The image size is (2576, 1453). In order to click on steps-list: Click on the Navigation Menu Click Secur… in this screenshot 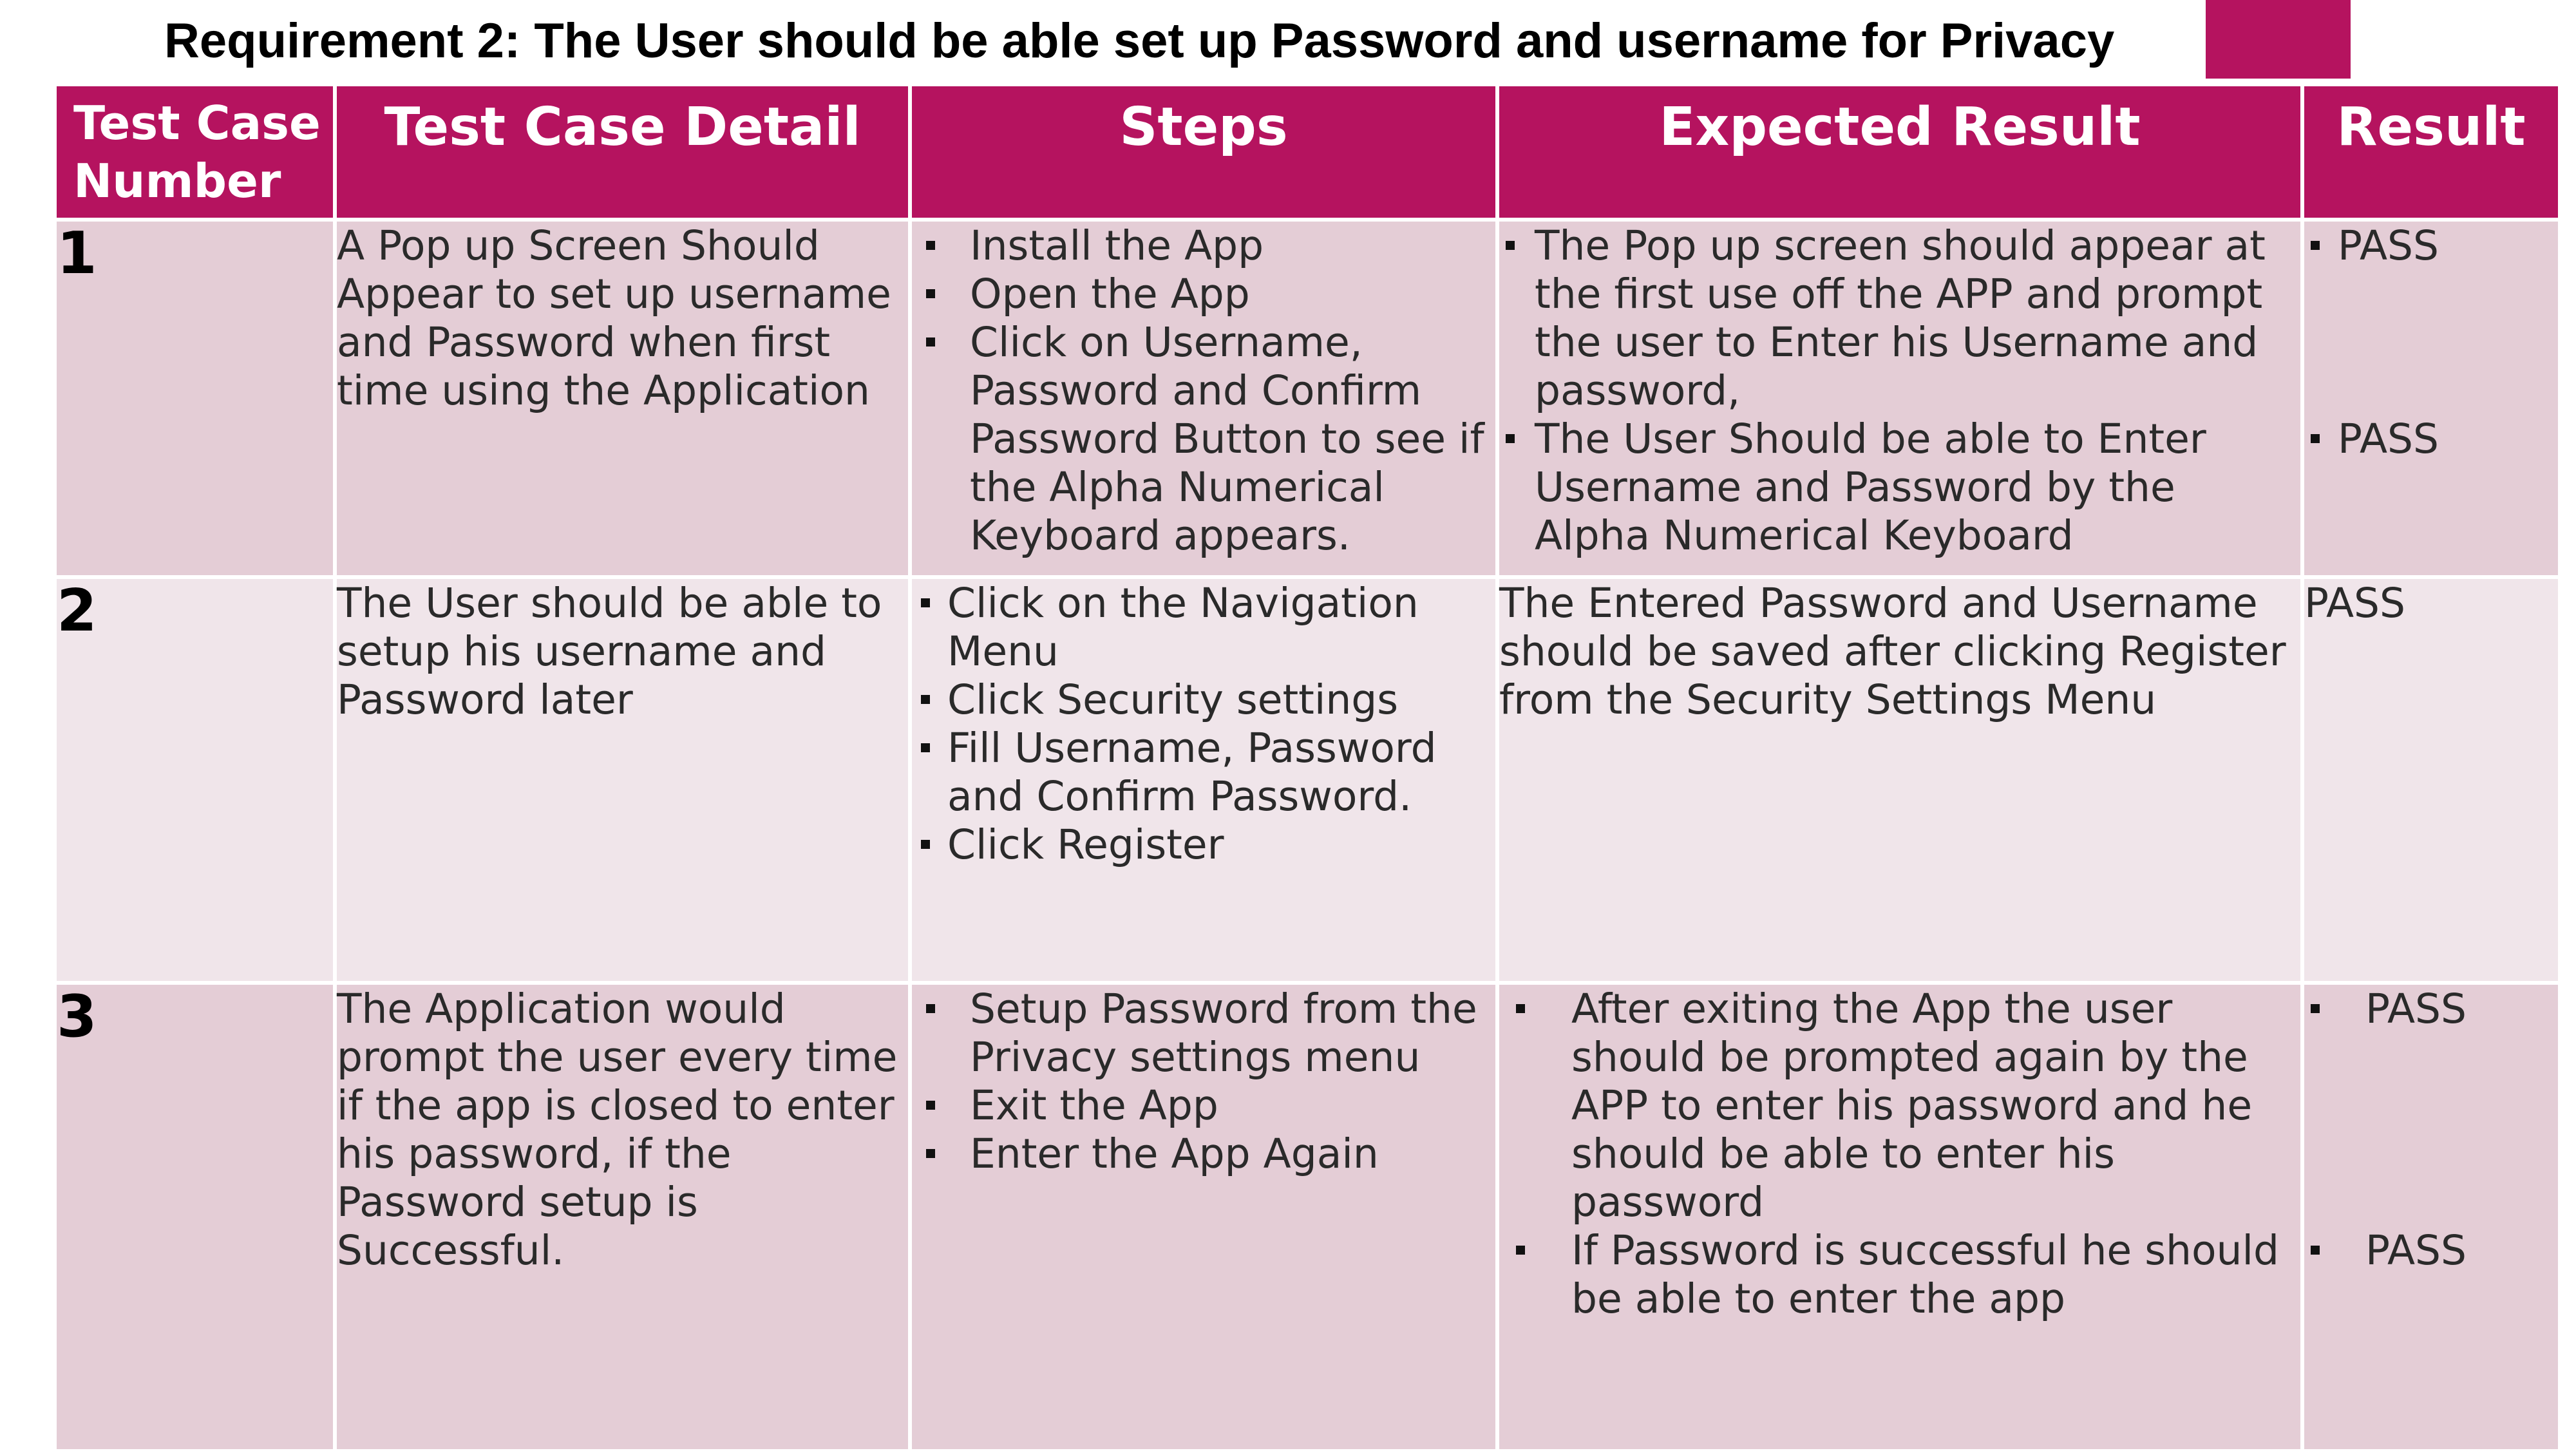, I will do `click(1203, 724)`.